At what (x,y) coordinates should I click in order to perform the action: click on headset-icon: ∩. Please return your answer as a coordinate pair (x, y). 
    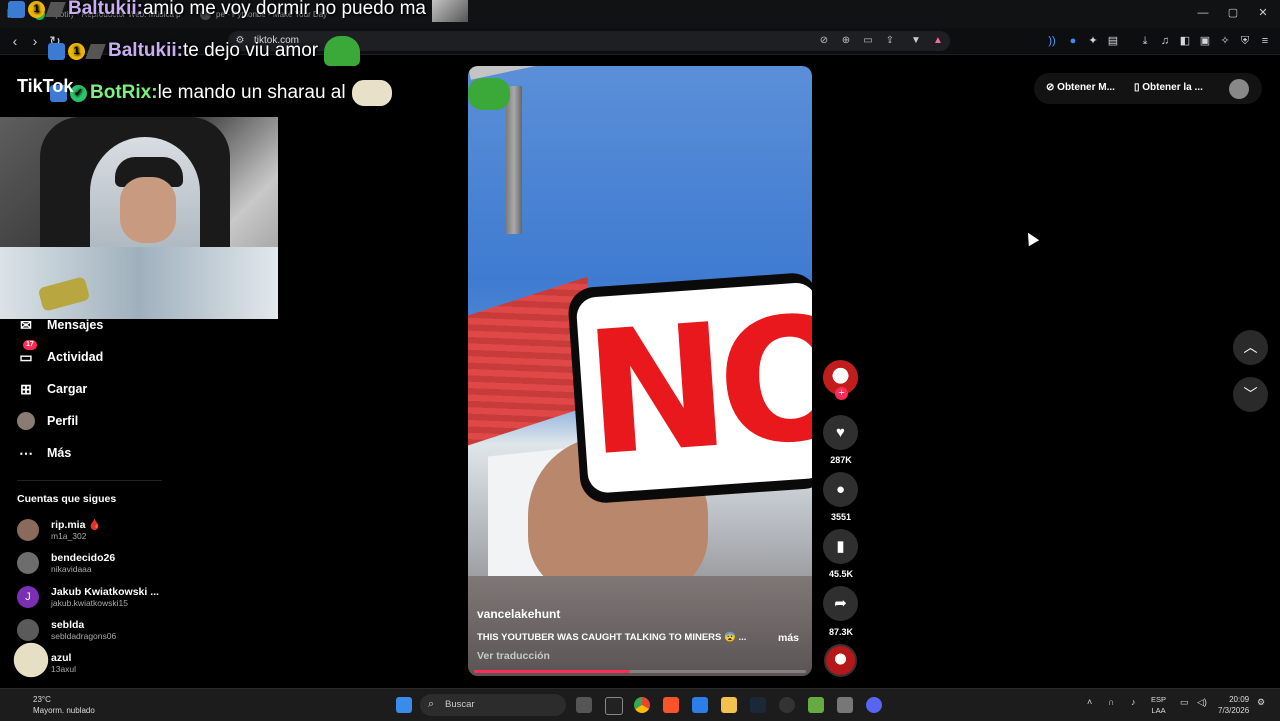
    Looking at the image, I should click on (1111, 702).